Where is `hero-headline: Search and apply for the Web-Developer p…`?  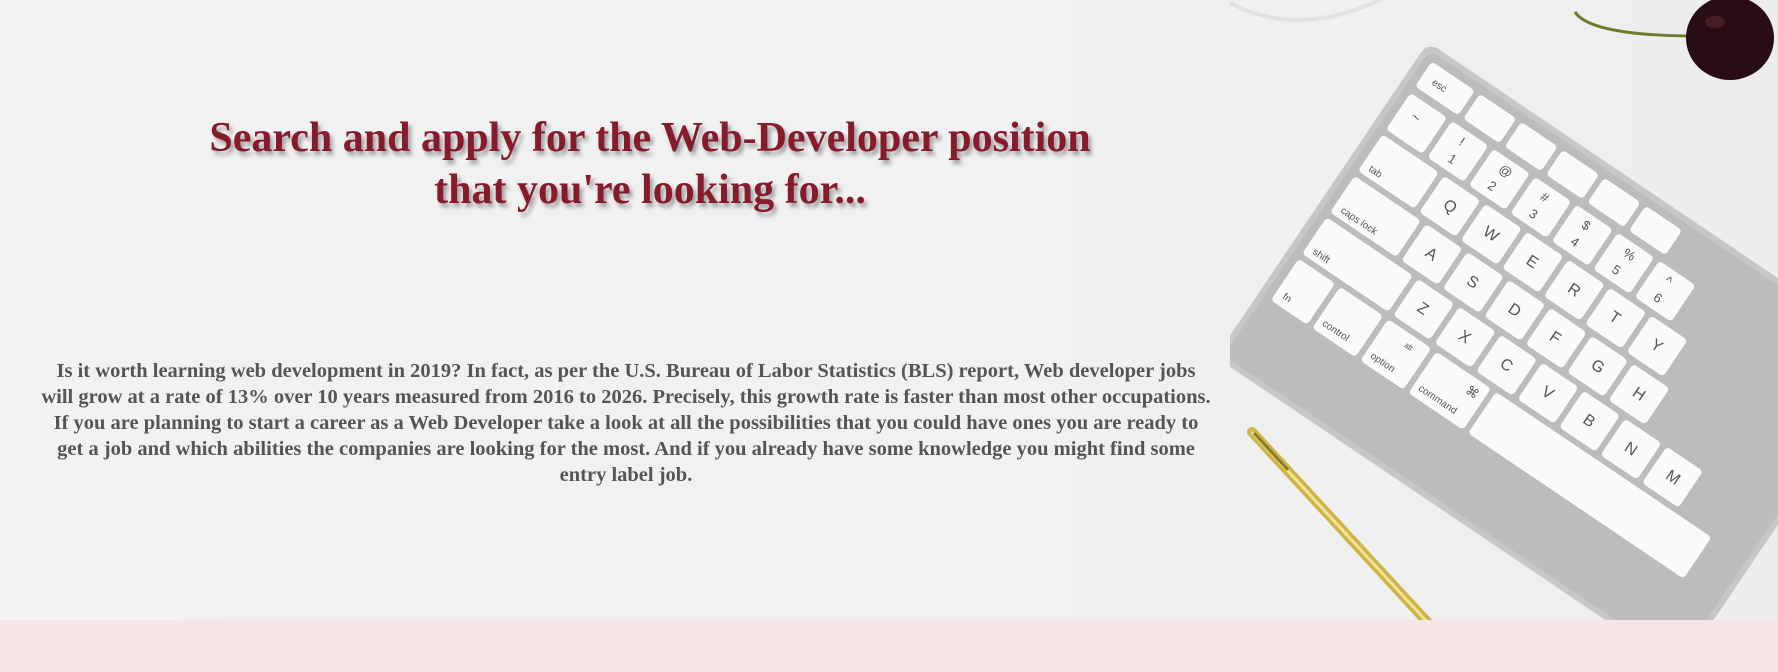
hero-headline: Search and apply for the Web-Developer p… is located at coordinates (650, 164).